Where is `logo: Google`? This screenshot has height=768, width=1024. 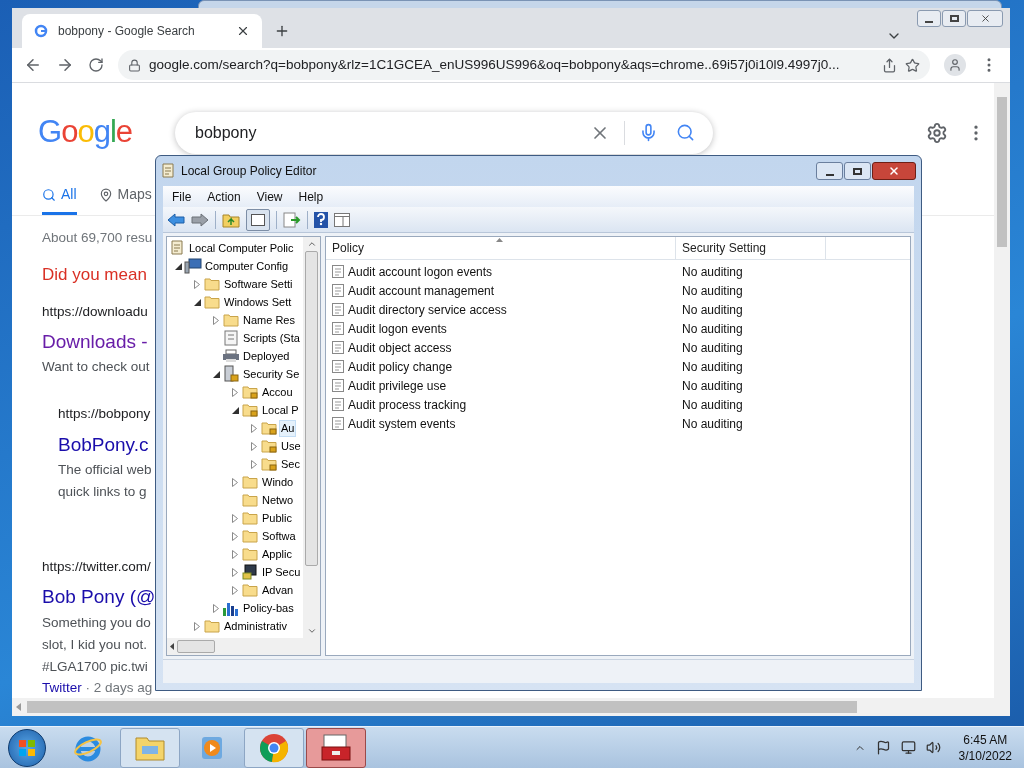
logo: Google is located at coordinates (106, 132).